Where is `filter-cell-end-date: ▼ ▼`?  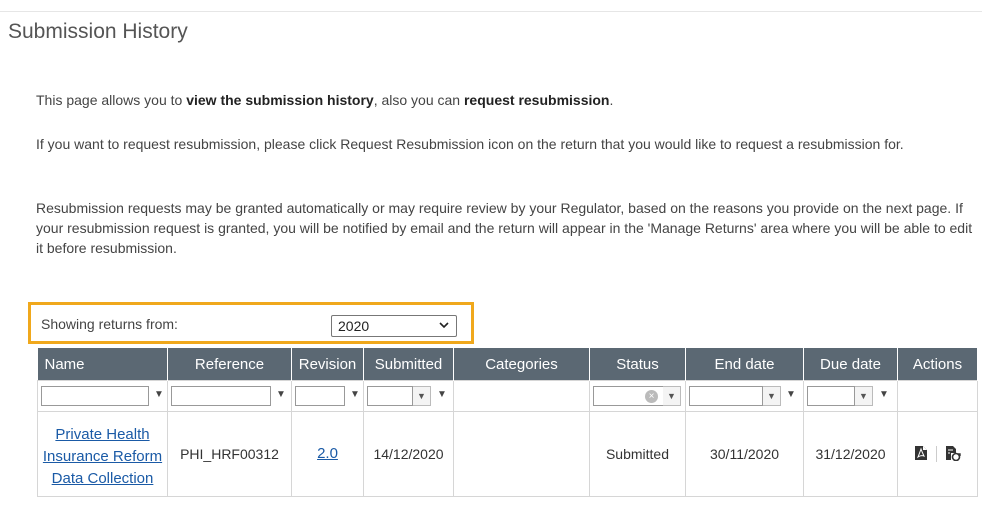
filter-cell-end-date: ▼ ▼ is located at coordinates (744, 396).